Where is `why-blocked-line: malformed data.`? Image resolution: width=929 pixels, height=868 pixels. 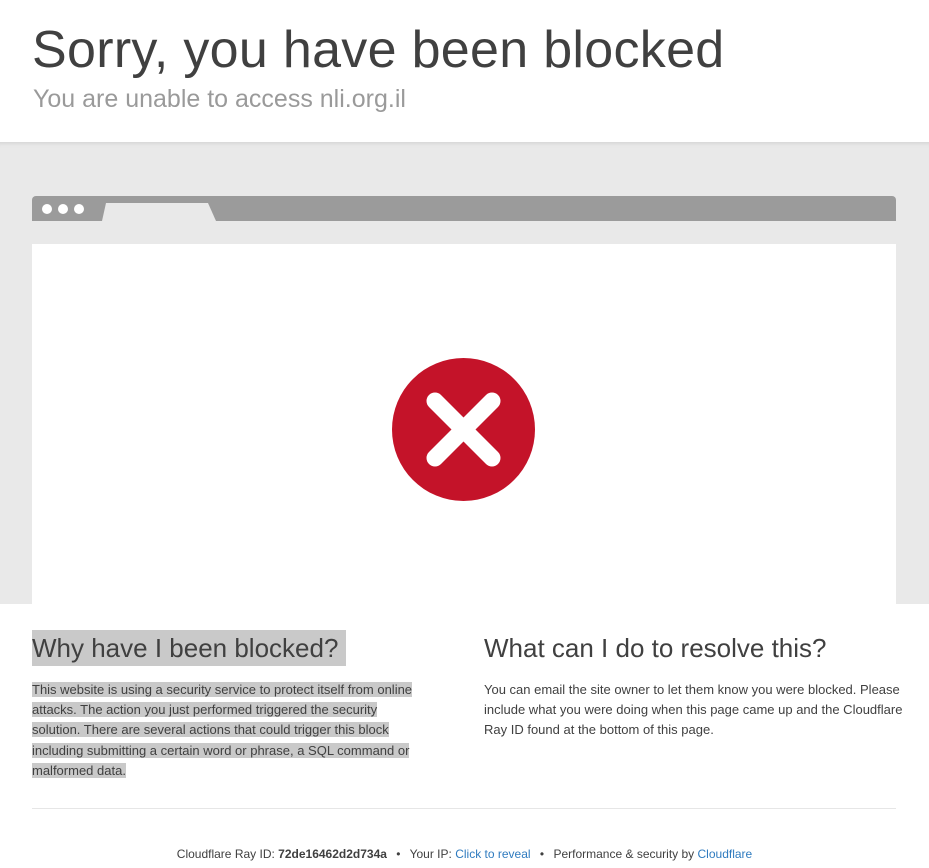
why-blocked-line: malformed data. is located at coordinates (79, 770).